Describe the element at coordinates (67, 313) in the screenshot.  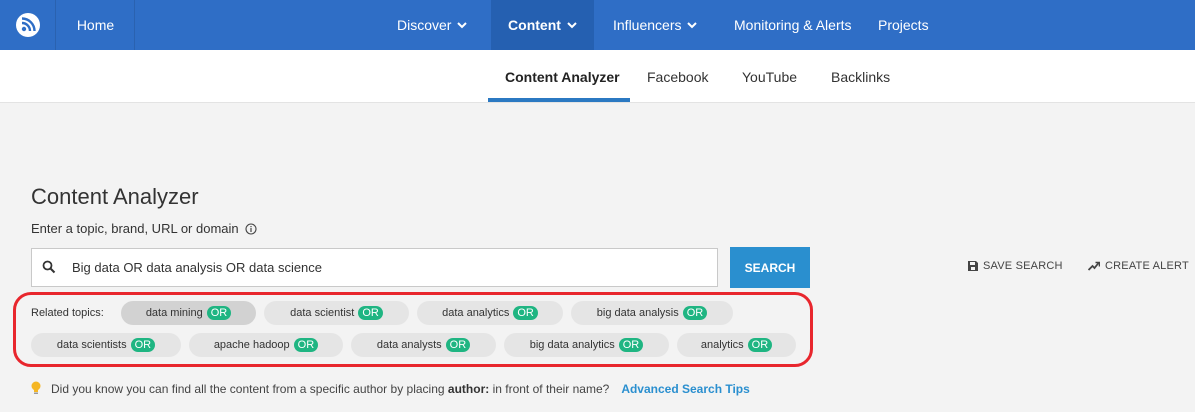
I see `related-topics-label: Related topics:` at that location.